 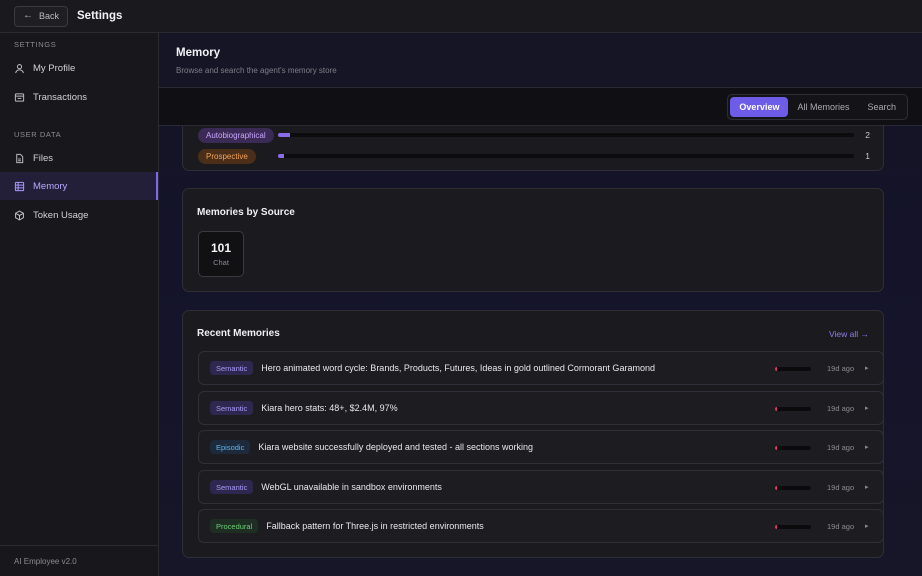 I want to click on memory-icon, so click(x=19, y=186).